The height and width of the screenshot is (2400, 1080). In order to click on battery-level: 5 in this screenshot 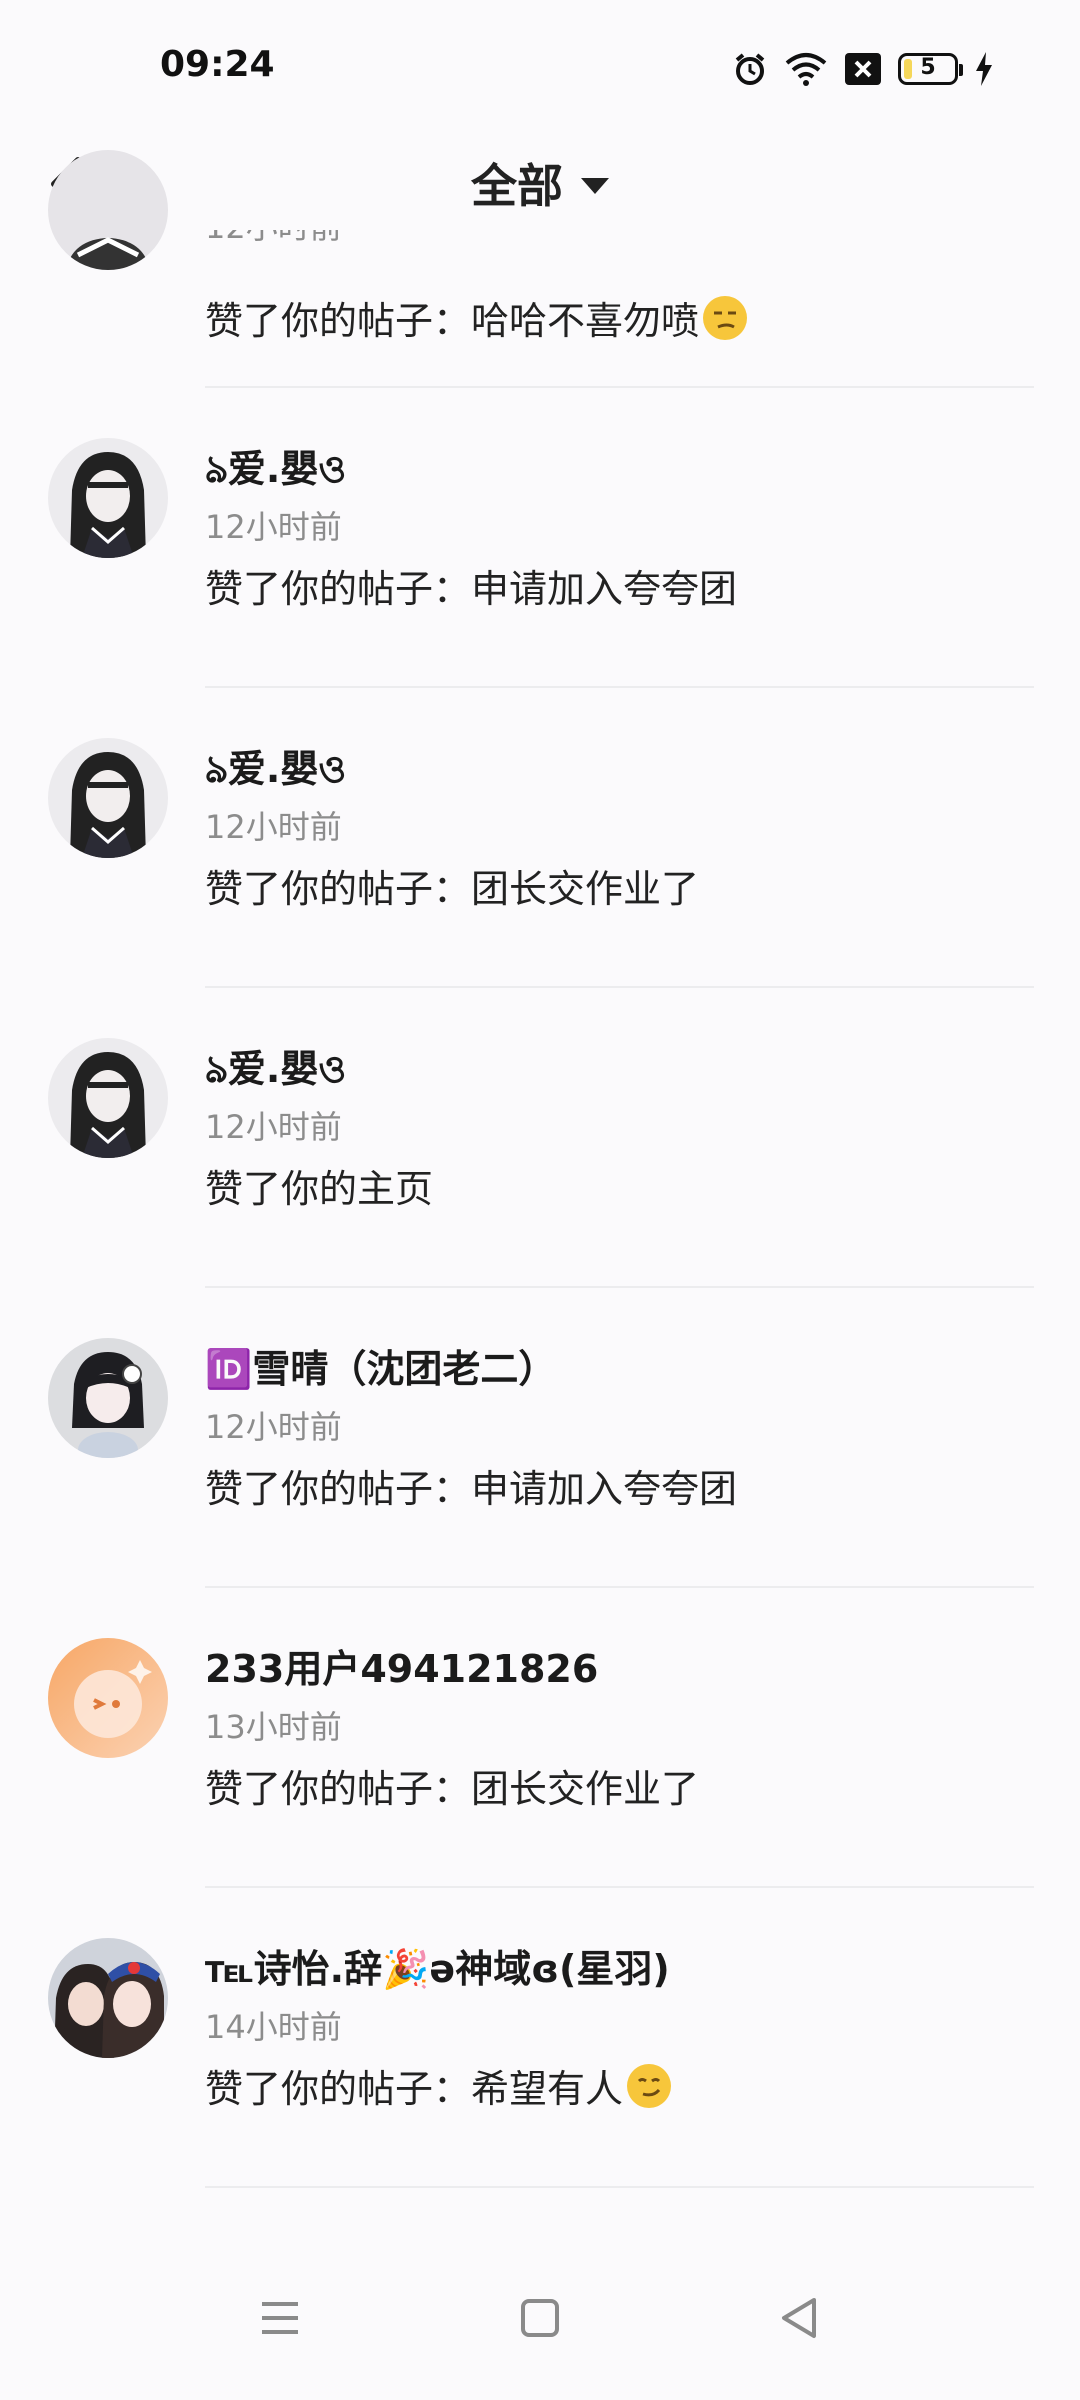, I will do `click(928, 67)`.